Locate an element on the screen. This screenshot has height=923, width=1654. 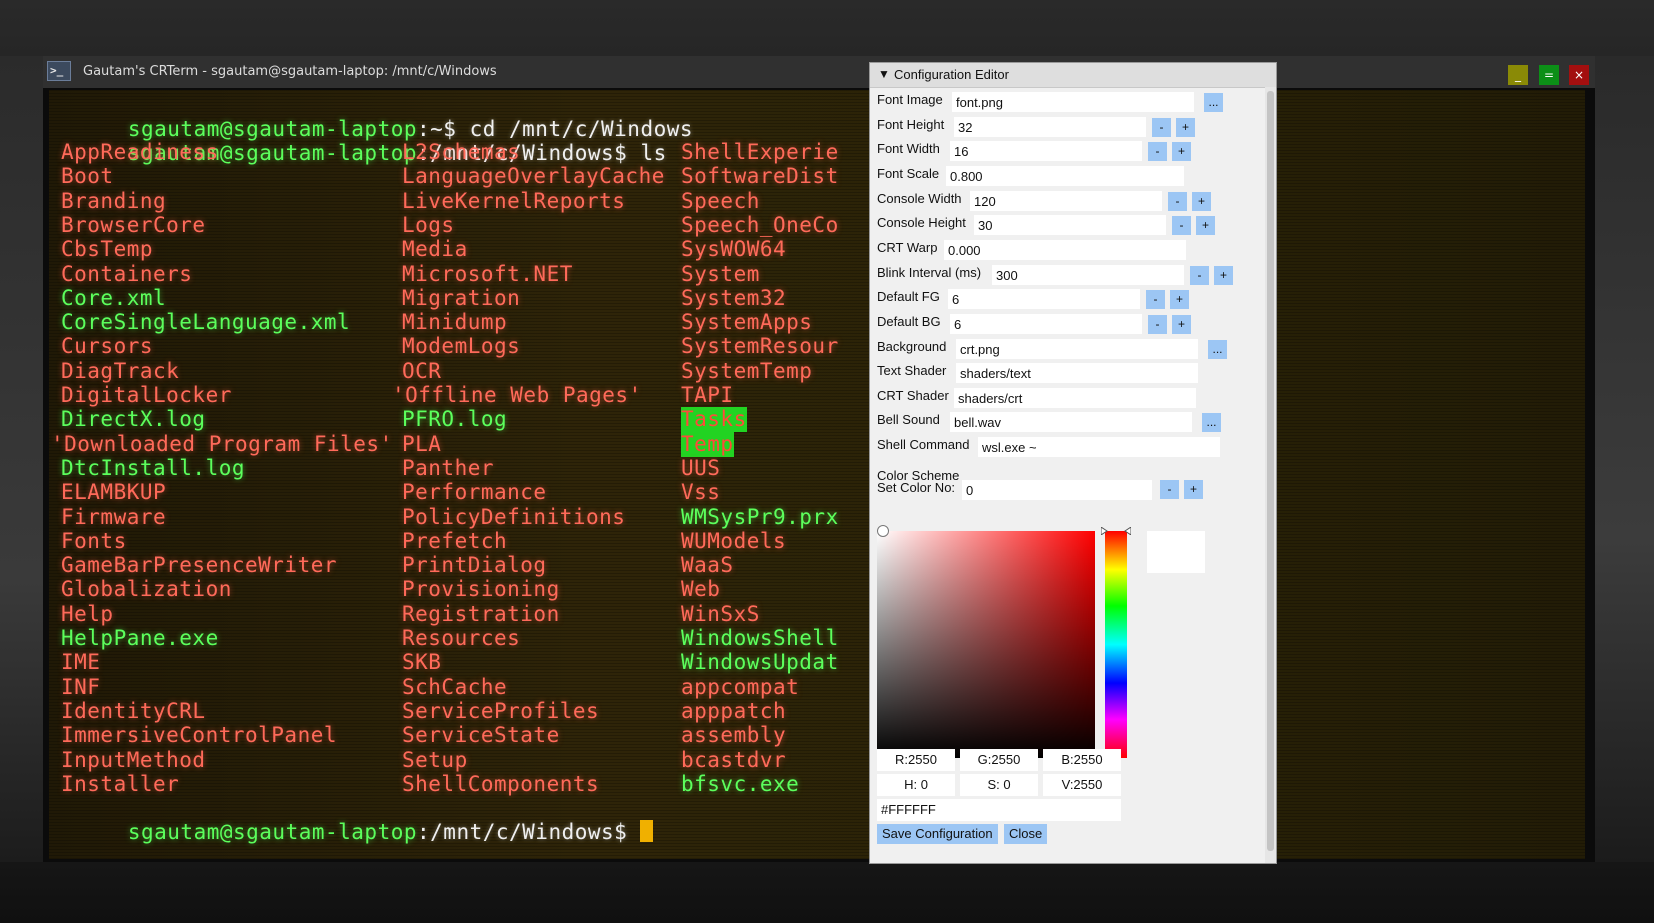
hue-marker-icon is located at coordinates (1116, 531).